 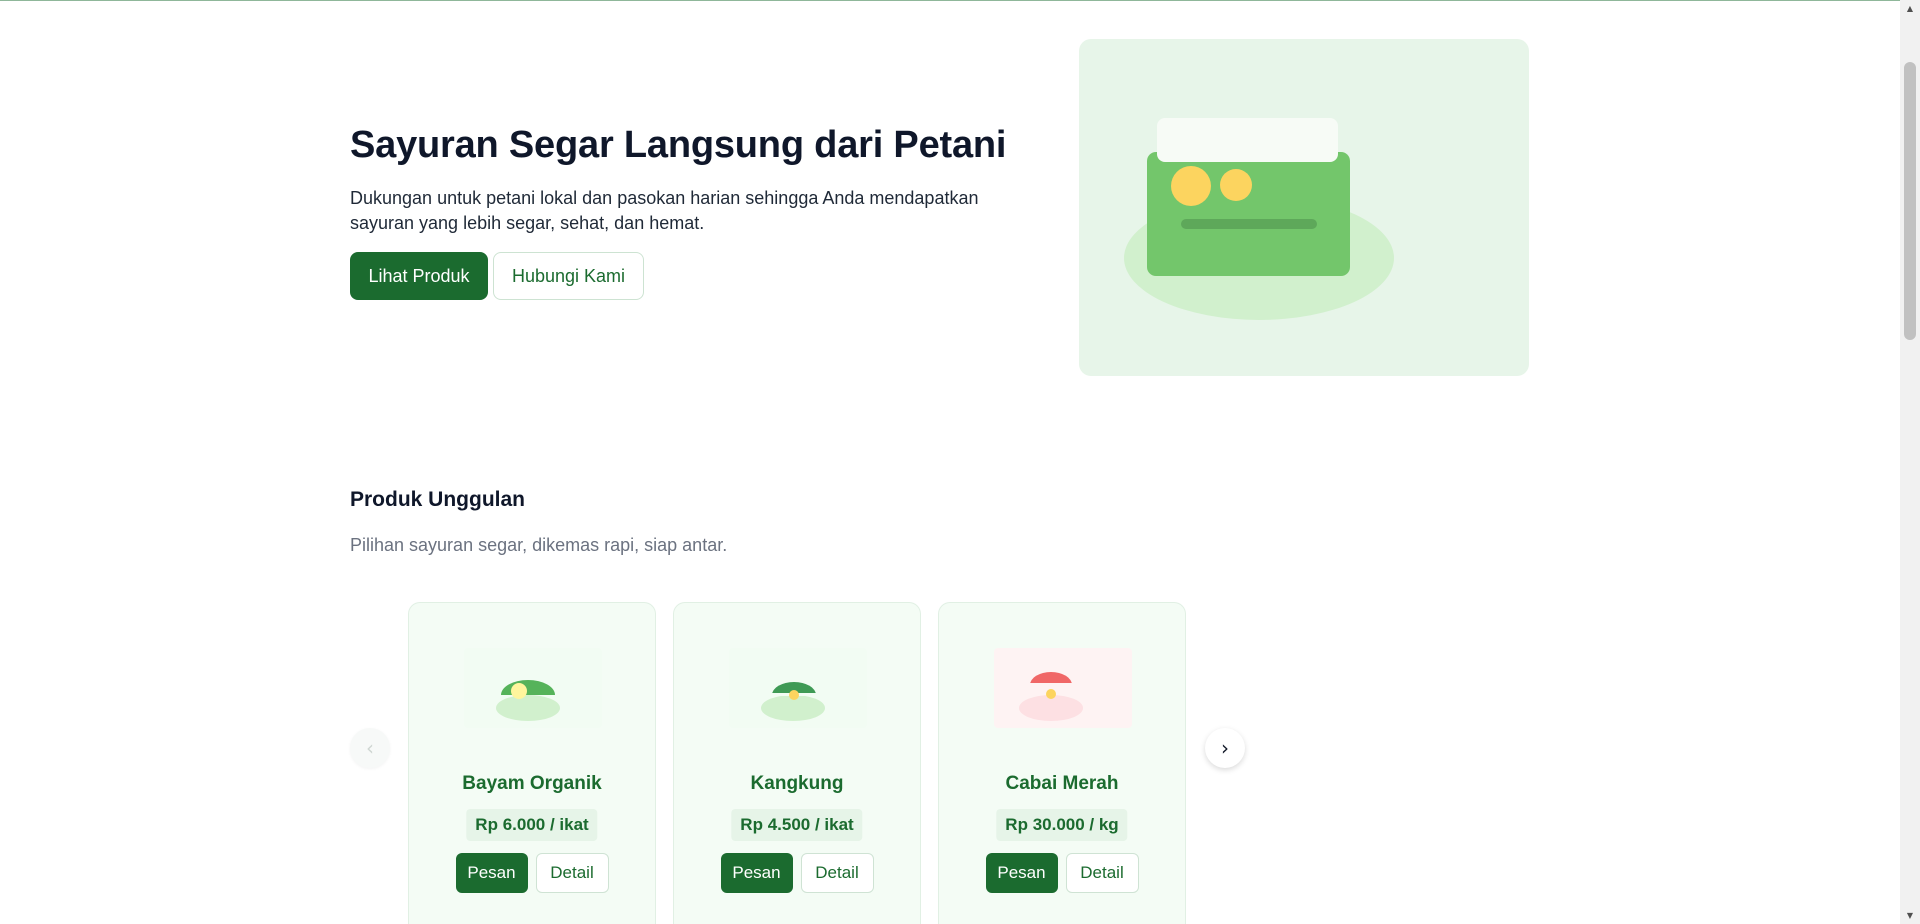 I want to click on page-scrollbar: ▲ ▼, so click(x=1910, y=462).